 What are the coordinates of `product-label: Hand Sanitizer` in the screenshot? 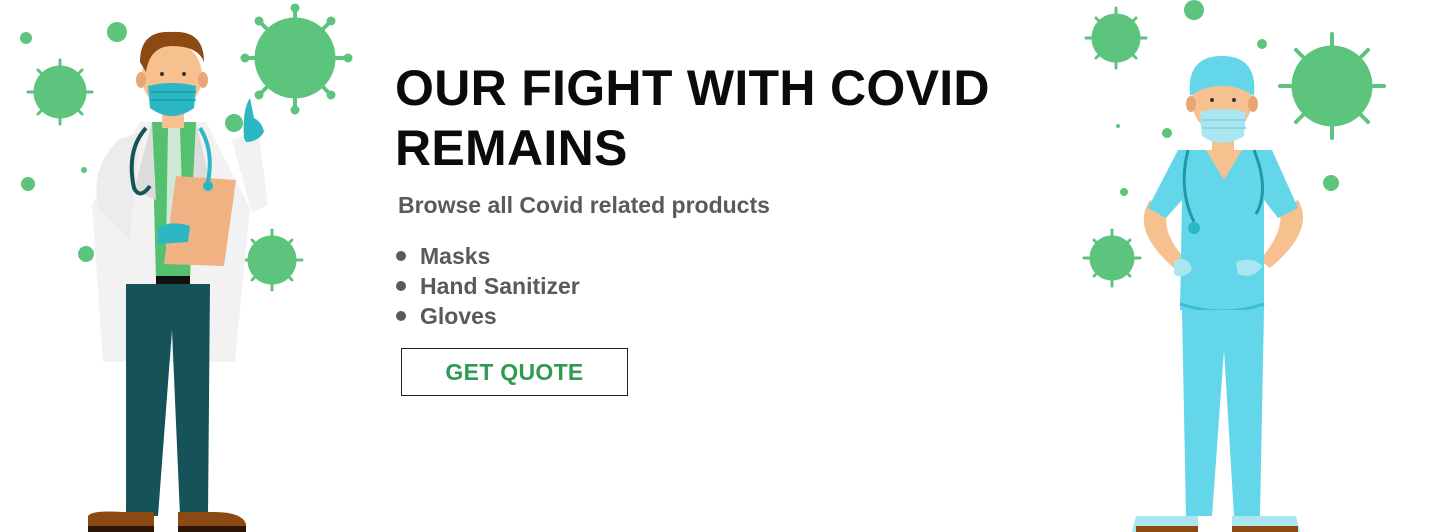 It's located at (500, 286).